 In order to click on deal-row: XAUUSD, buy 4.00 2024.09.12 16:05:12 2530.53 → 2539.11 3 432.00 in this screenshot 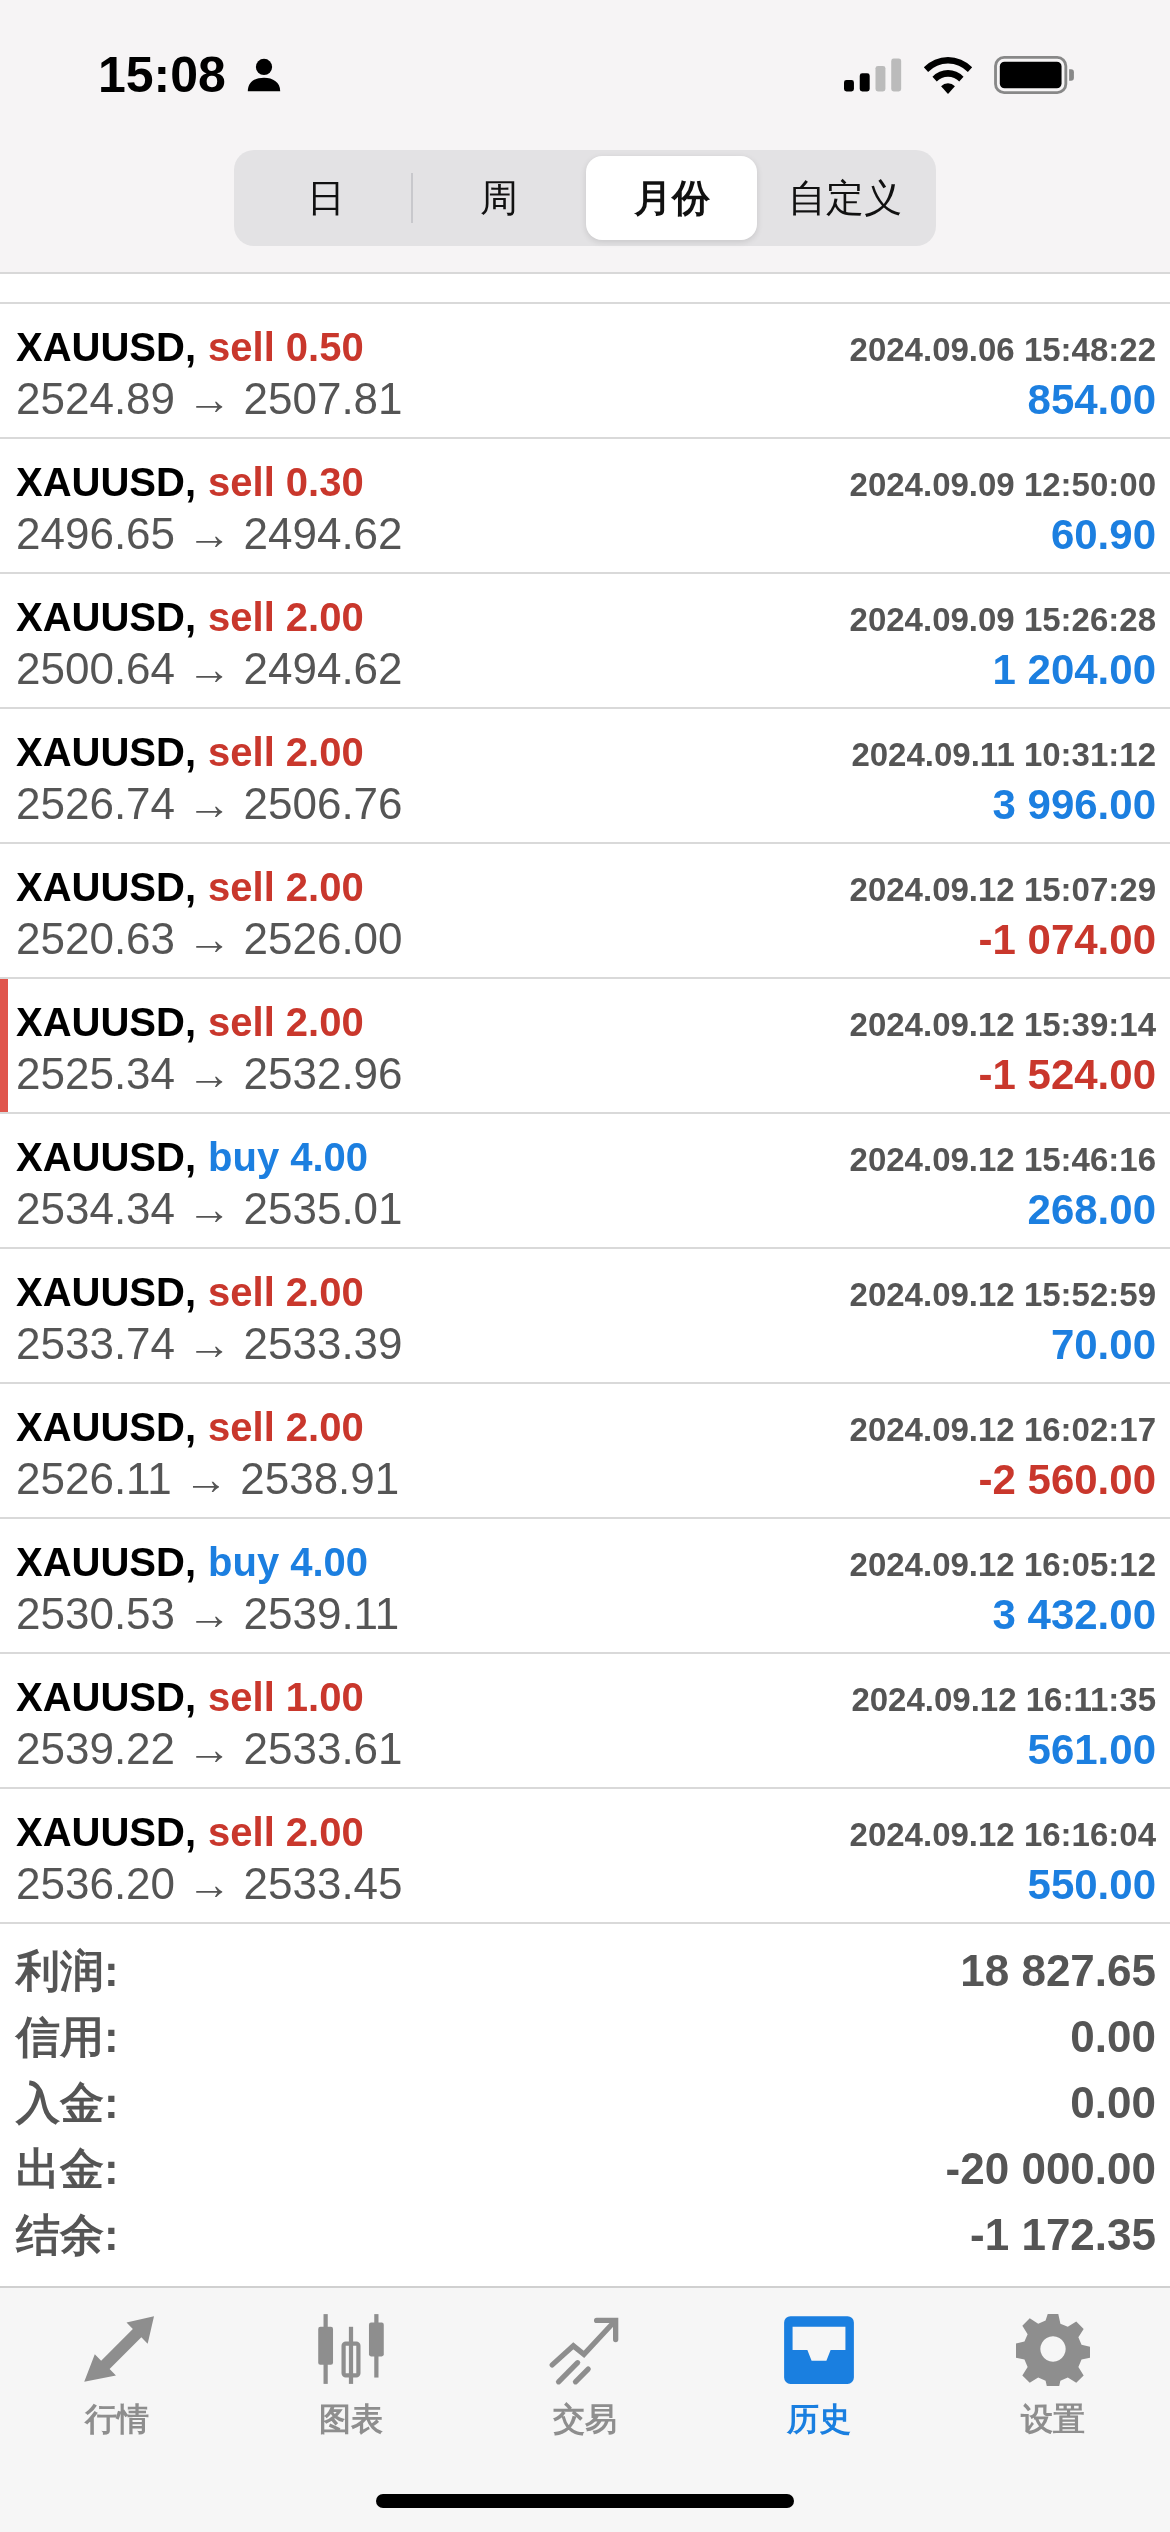, I will do `click(585, 1586)`.